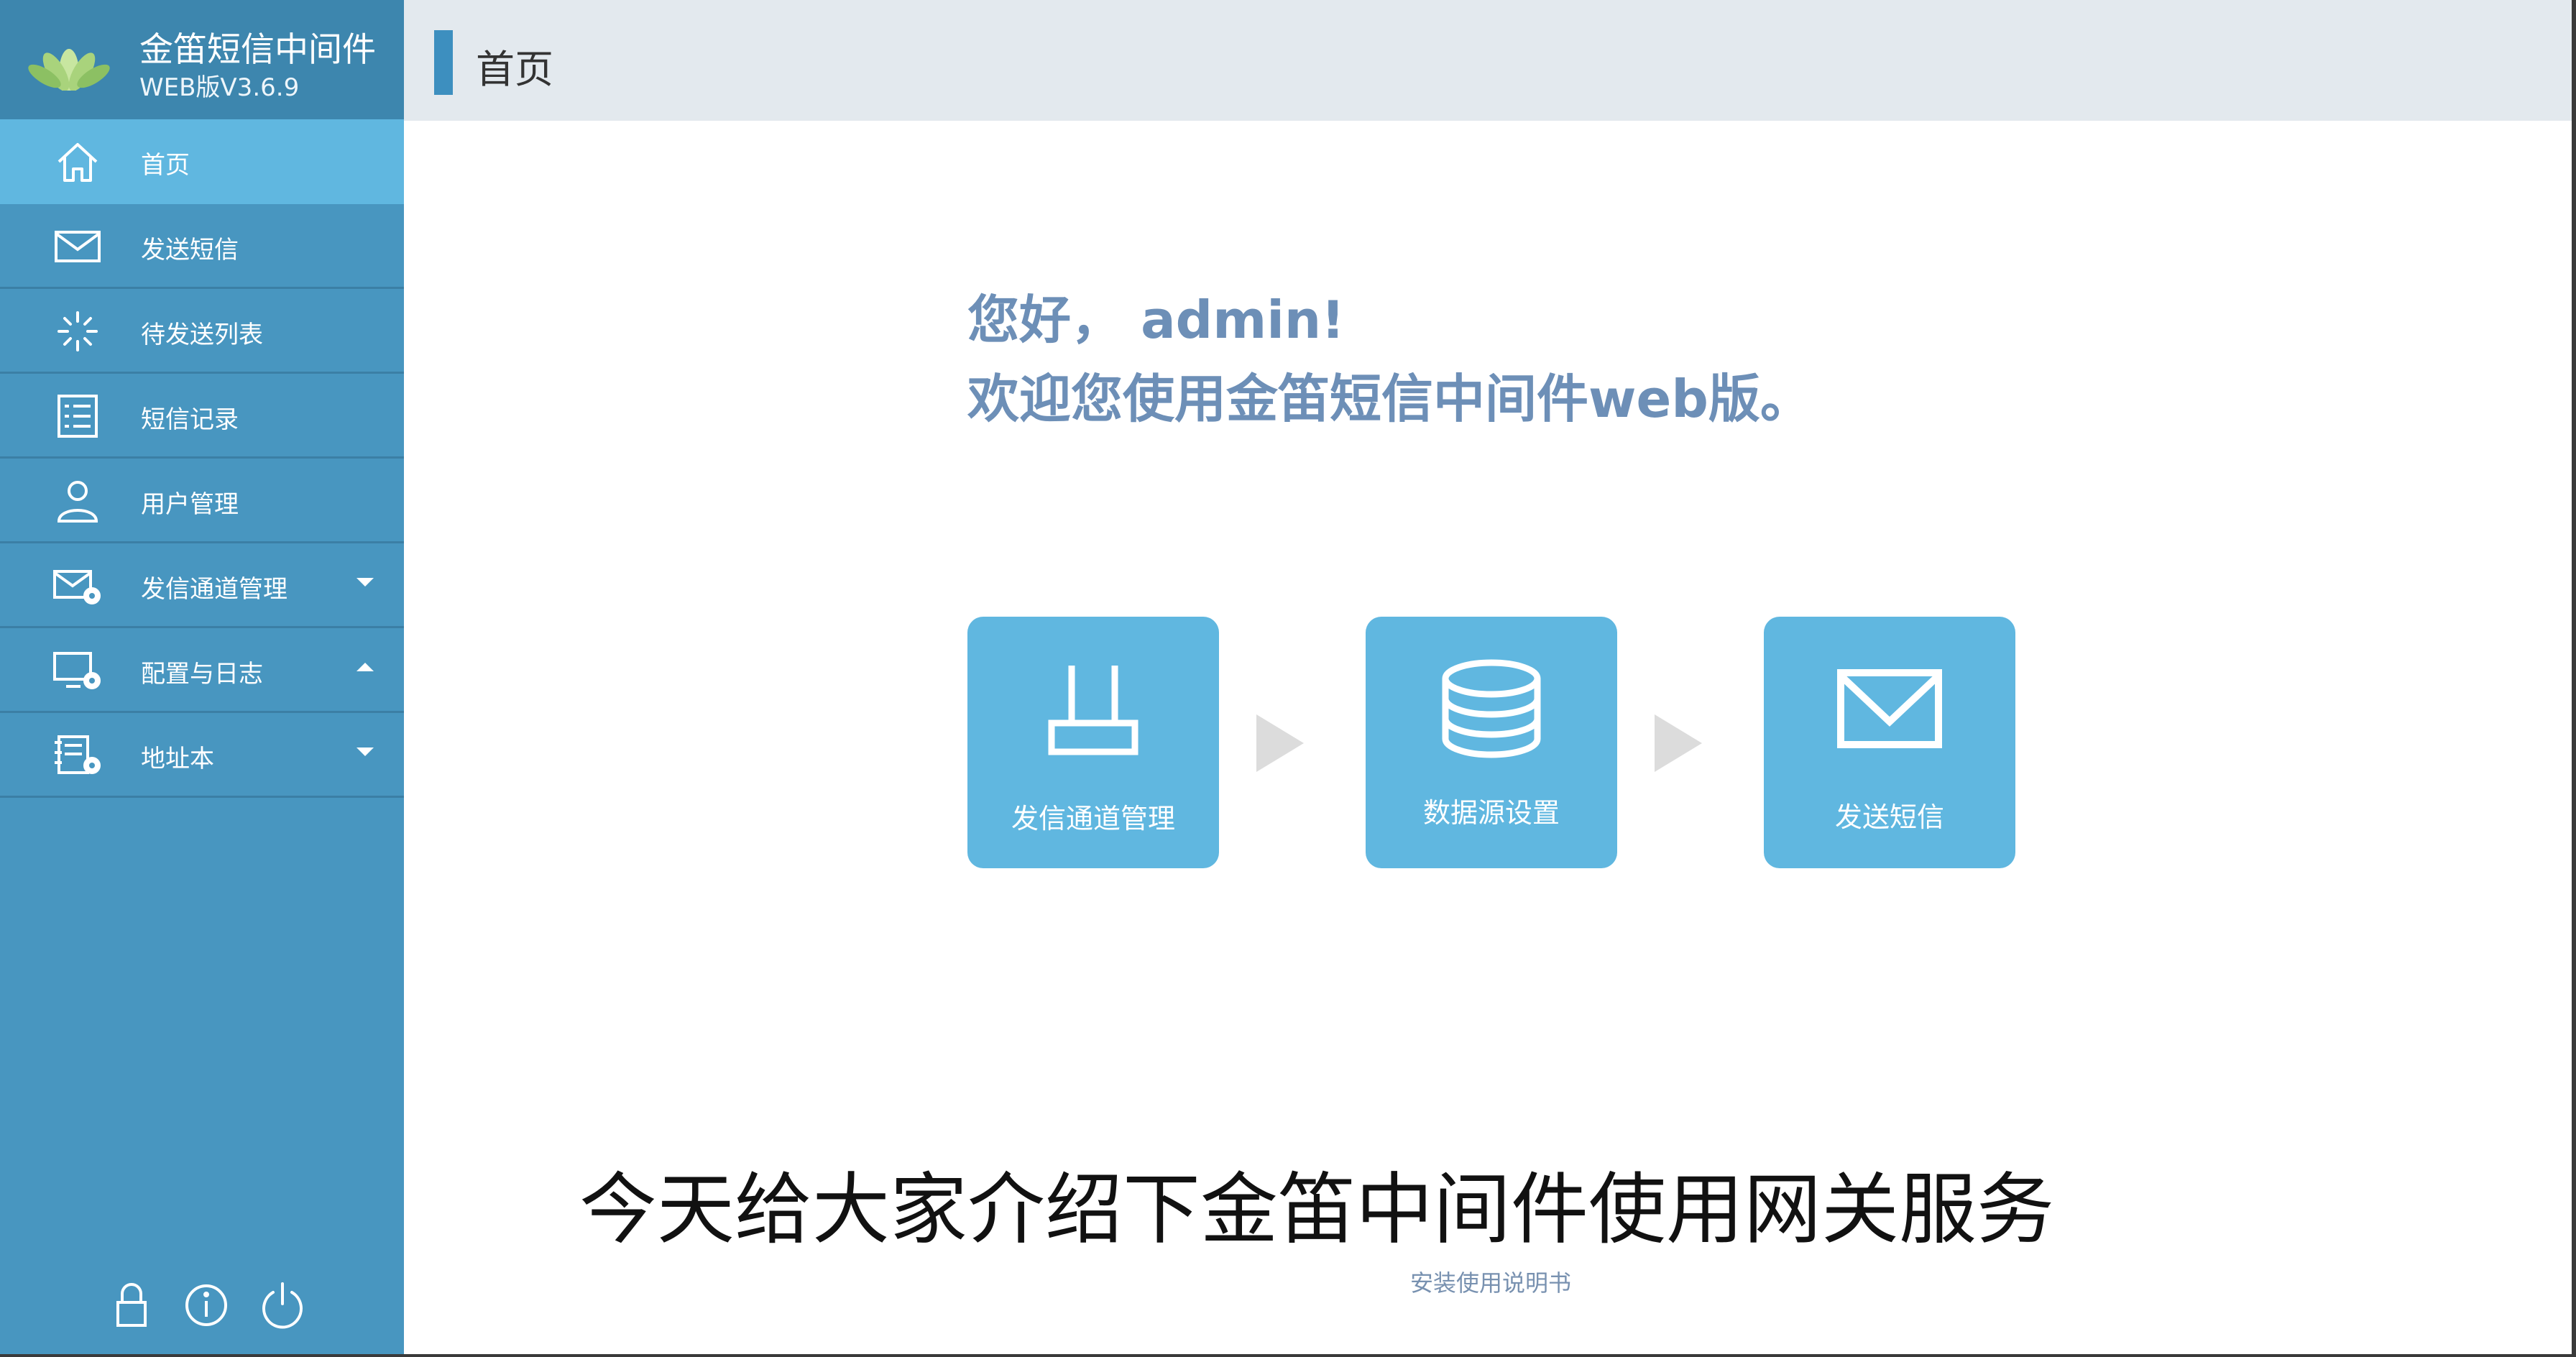 Image resolution: width=2576 pixels, height=1357 pixels. I want to click on sidebar-item-sms-records: 短信记录, so click(202, 416).